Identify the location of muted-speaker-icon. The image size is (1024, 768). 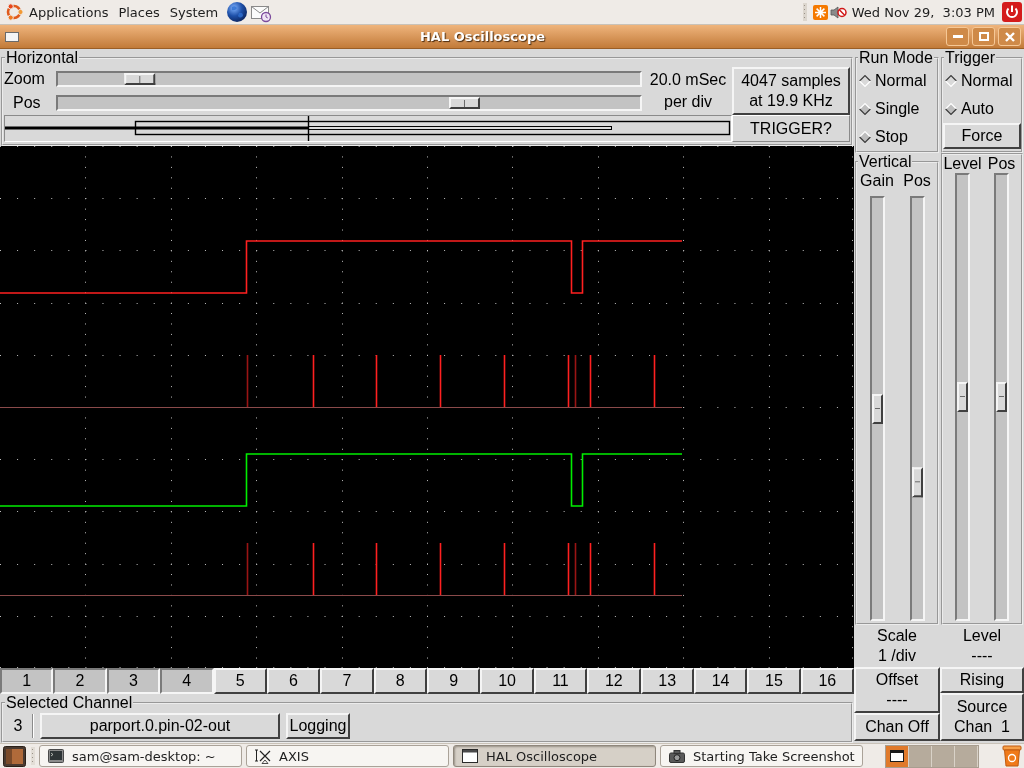
(838, 12).